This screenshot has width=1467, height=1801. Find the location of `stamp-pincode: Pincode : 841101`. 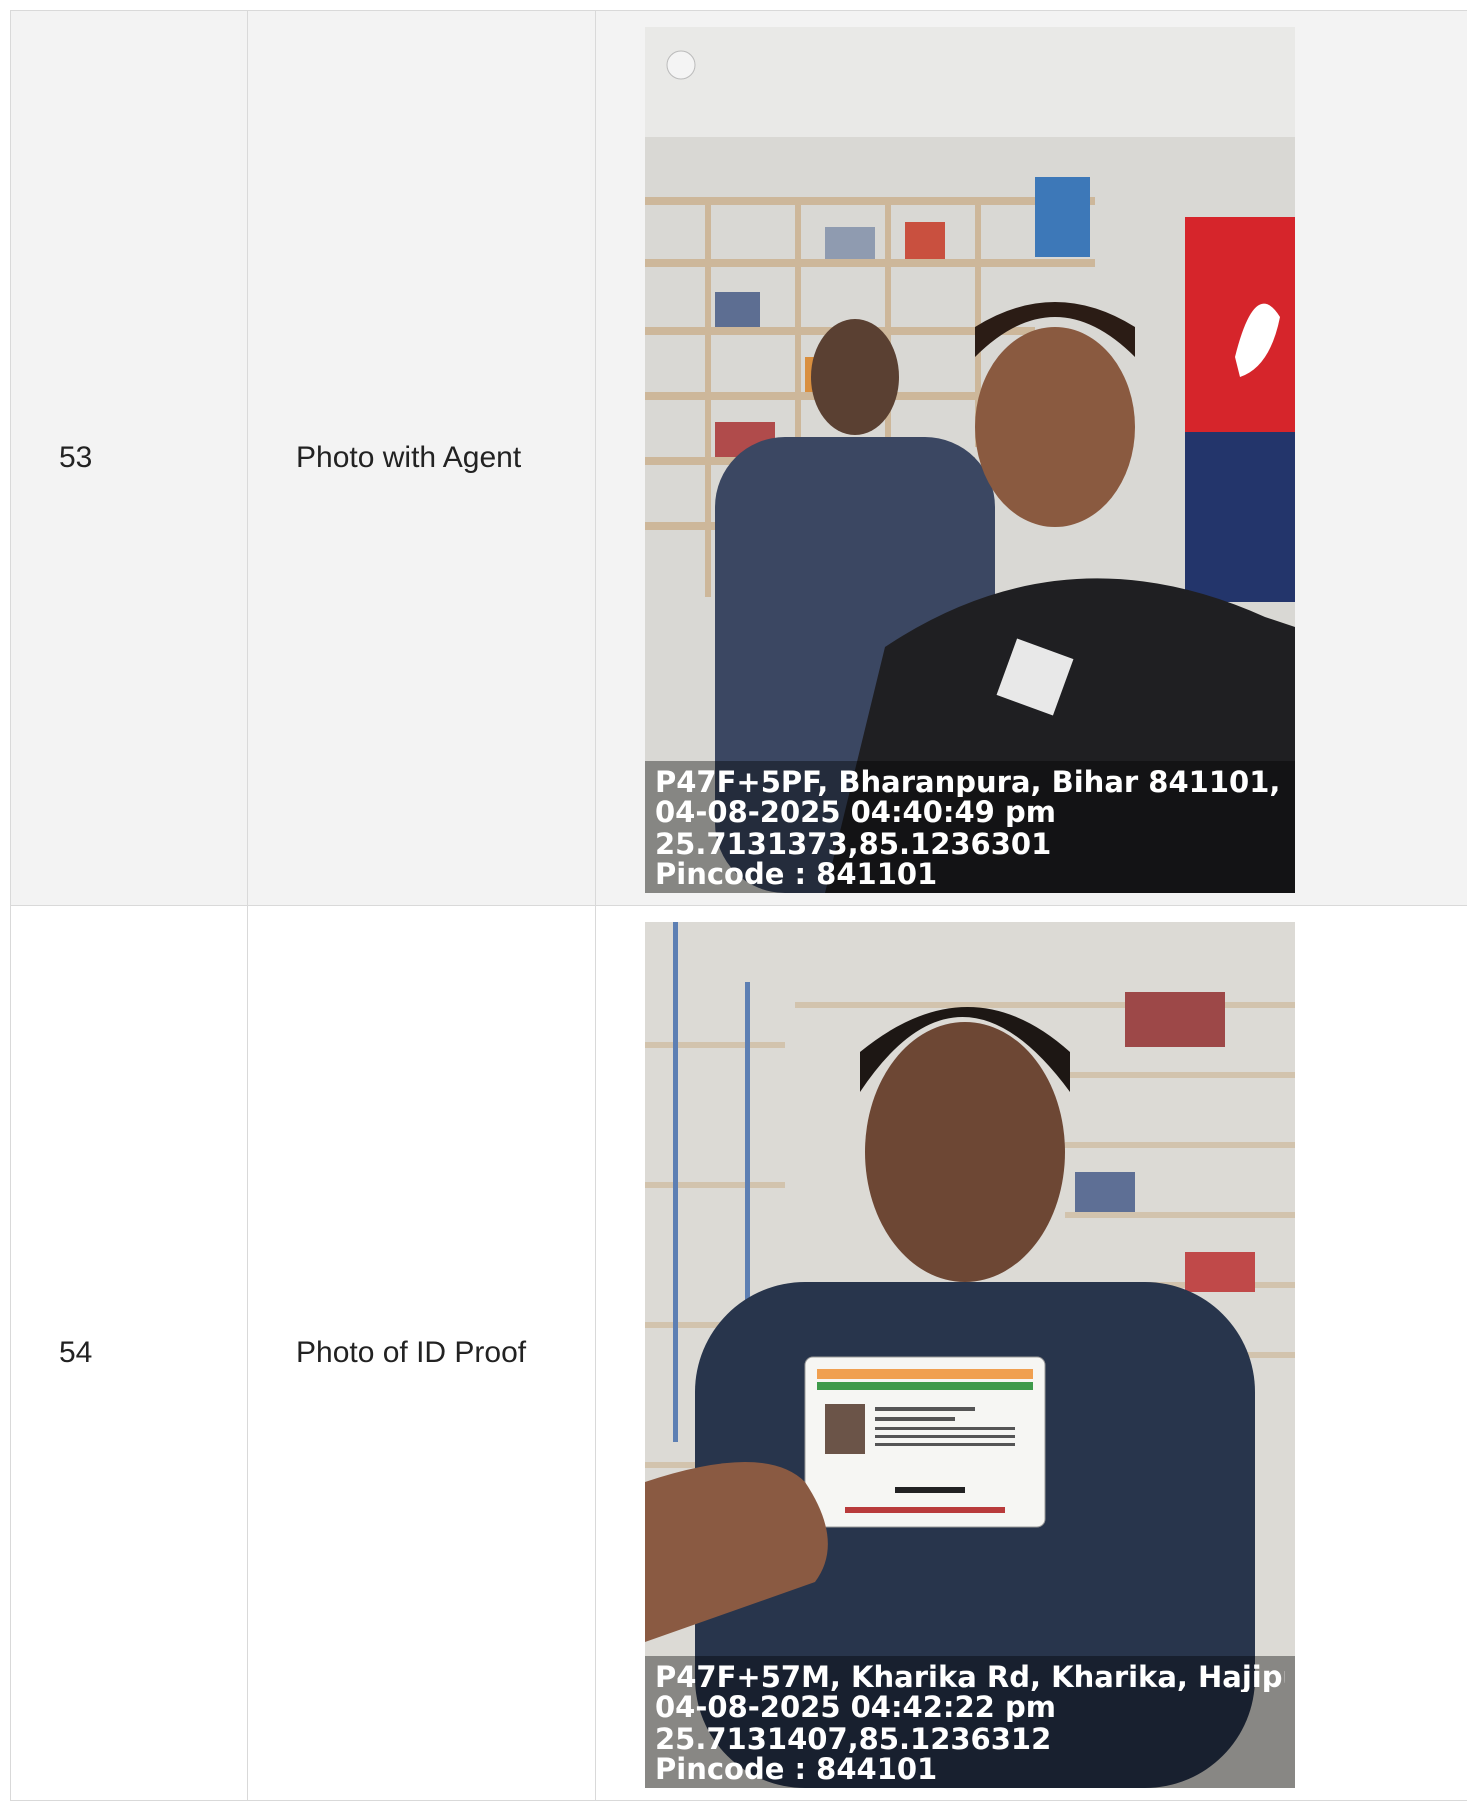

stamp-pincode: Pincode : 841101 is located at coordinates (970, 874).